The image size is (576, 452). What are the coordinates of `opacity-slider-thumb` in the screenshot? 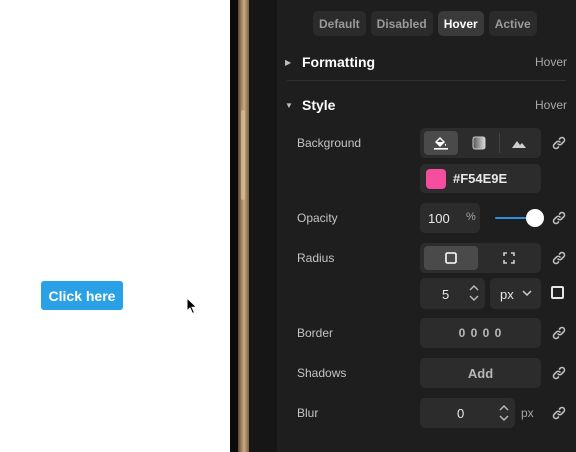 It's located at (535, 218).